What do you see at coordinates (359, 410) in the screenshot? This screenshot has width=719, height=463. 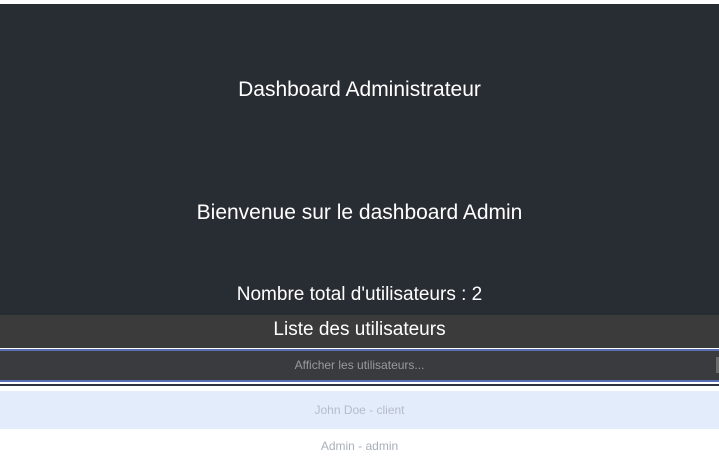 I see `list-item: John Doe - client` at bounding box center [359, 410].